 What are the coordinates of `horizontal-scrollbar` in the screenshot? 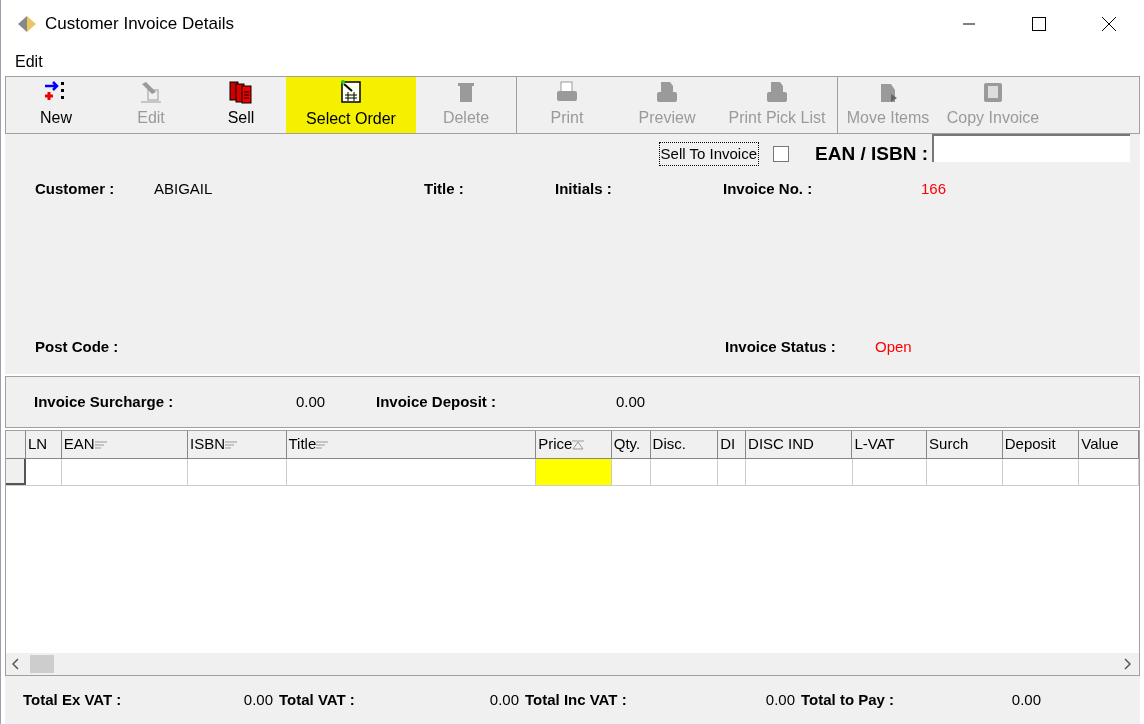 It's located at (572, 664).